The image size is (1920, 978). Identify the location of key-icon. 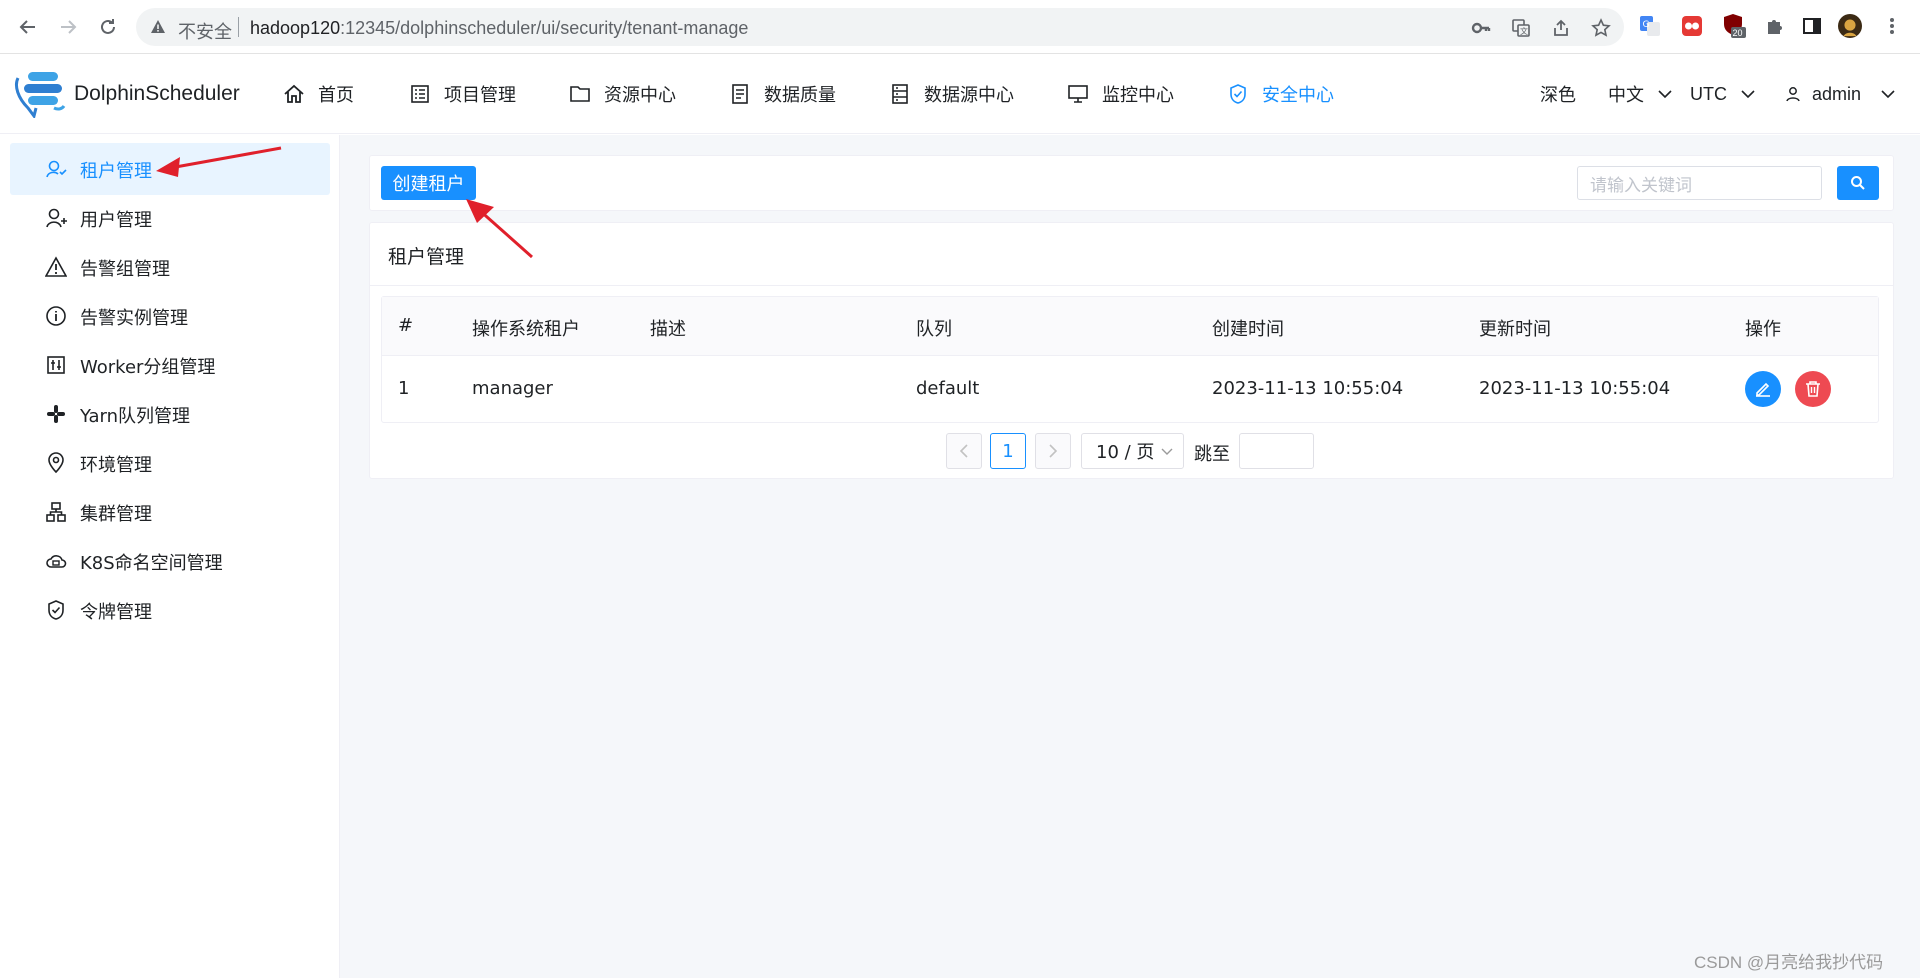
(1481, 28).